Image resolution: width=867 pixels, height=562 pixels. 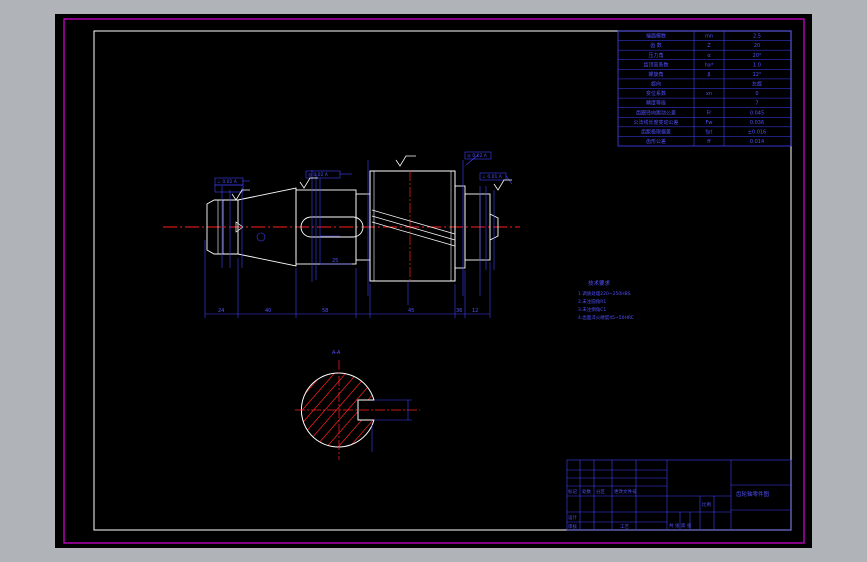 What do you see at coordinates (656, 141) in the screenshot?
I see `gear-table-cell: 齿形公差` at bounding box center [656, 141].